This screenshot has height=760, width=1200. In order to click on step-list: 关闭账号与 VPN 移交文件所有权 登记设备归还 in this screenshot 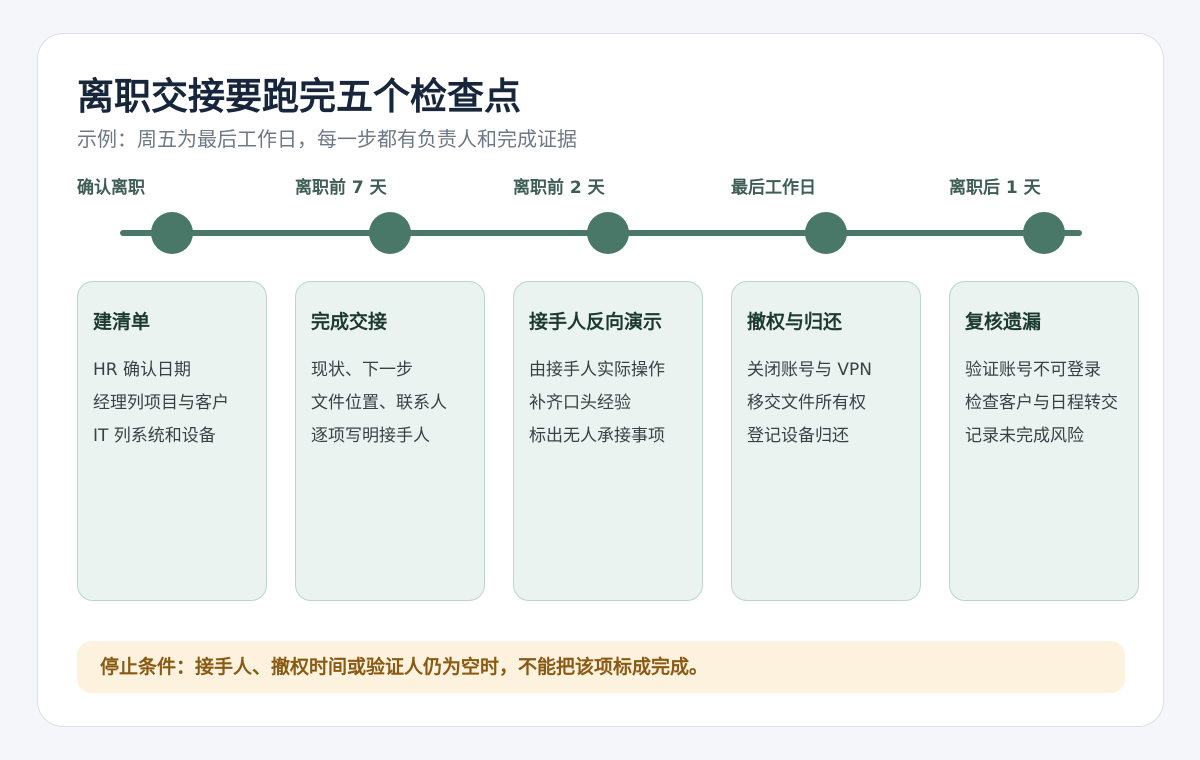, I will do `click(828, 403)`.